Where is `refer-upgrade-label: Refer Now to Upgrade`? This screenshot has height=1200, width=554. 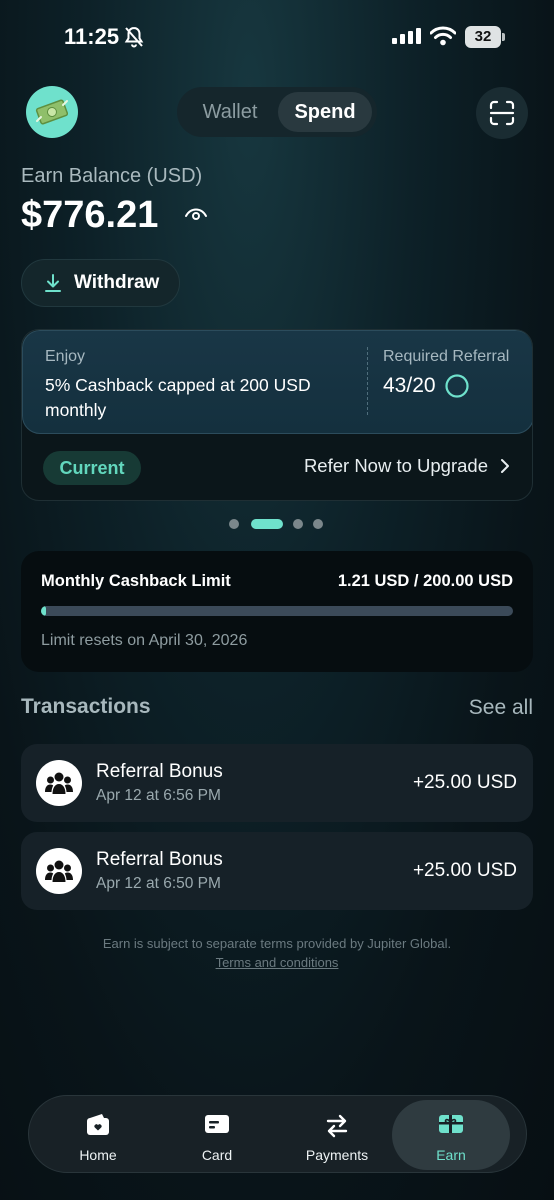 refer-upgrade-label: Refer Now to Upgrade is located at coordinates (395, 465).